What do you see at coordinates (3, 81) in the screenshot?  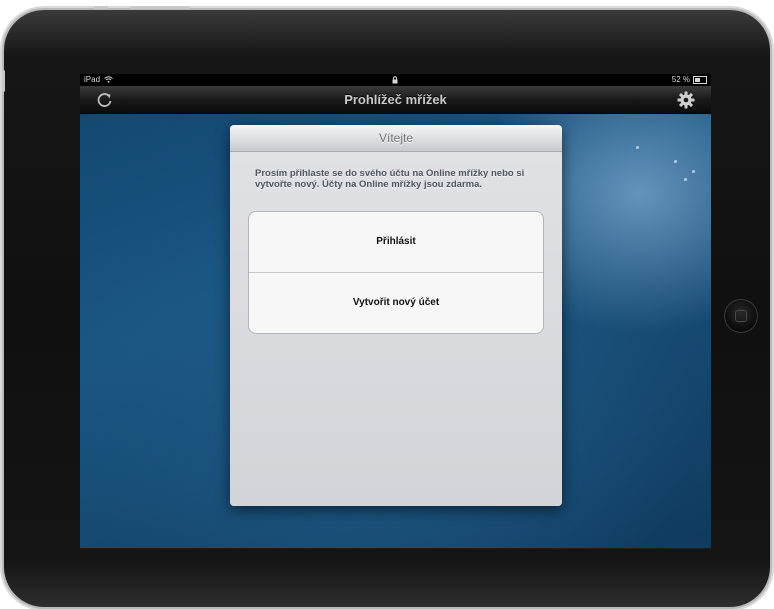 I see `volume-button` at bounding box center [3, 81].